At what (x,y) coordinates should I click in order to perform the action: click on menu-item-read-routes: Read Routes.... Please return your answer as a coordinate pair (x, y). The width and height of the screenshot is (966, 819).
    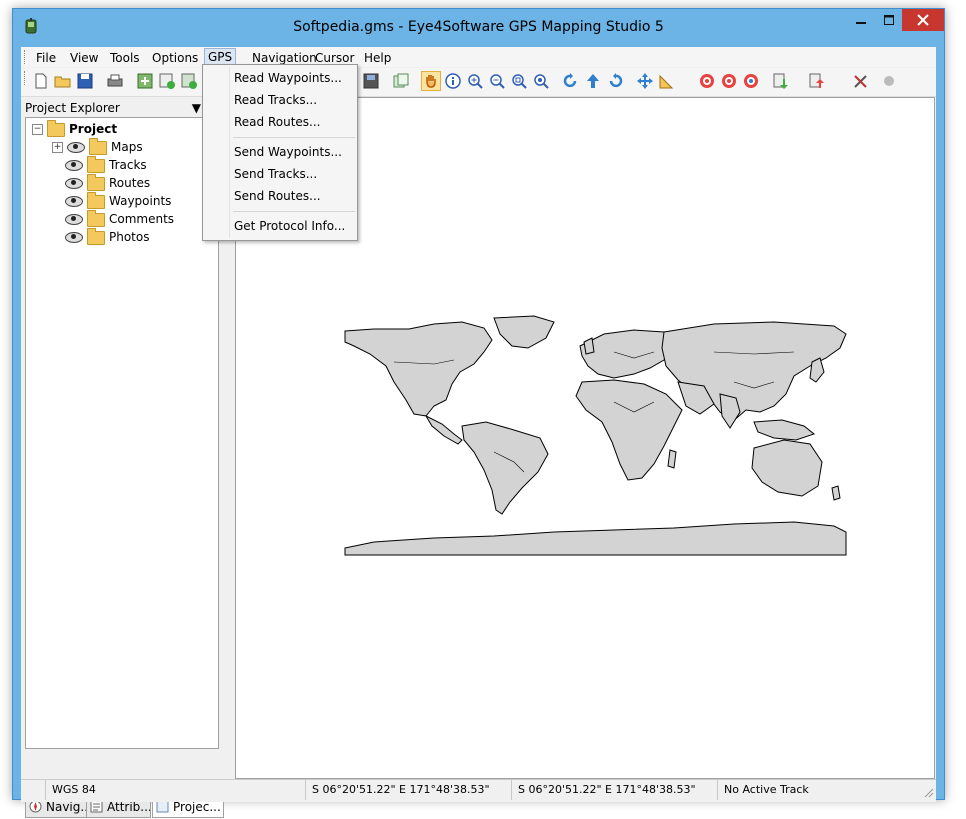
    Looking at the image, I should click on (277, 122).